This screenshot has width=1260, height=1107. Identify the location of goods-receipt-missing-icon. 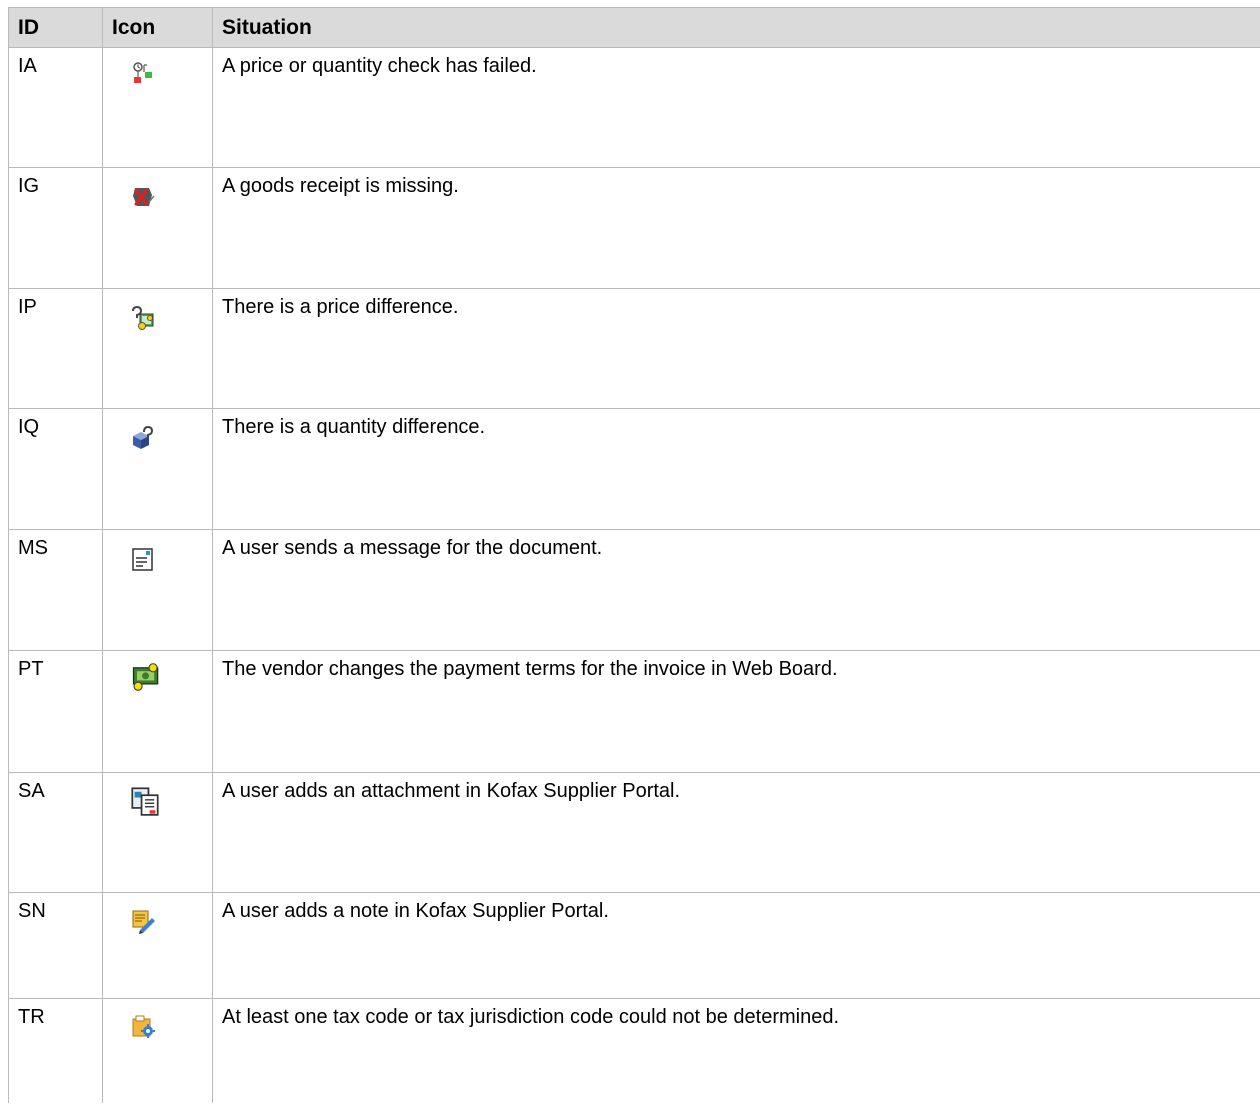
(144, 197).